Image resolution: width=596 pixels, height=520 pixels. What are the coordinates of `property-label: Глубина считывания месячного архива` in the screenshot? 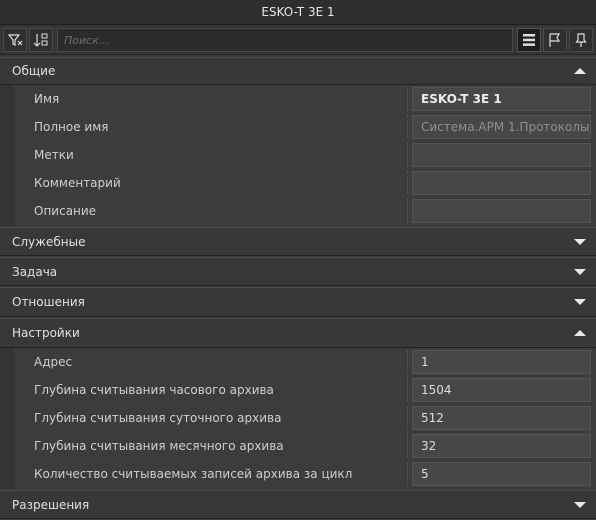 It's located at (159, 446).